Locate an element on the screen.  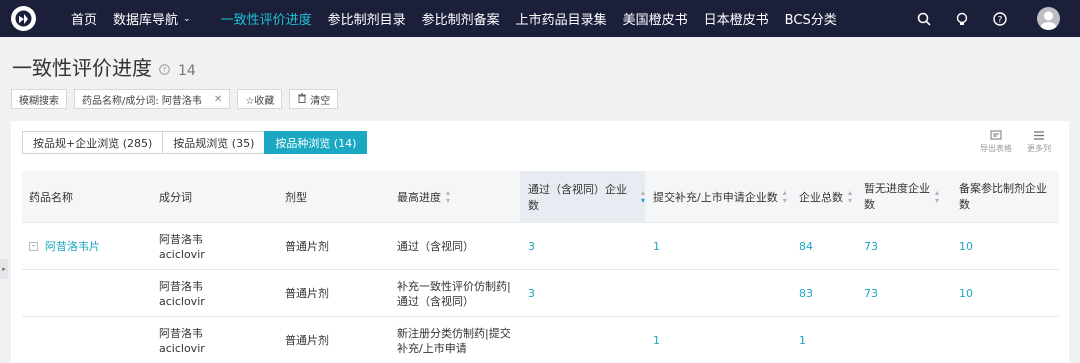
tab-by-spec-company: 按品规+企业浏览 (285) is located at coordinates (93, 142).